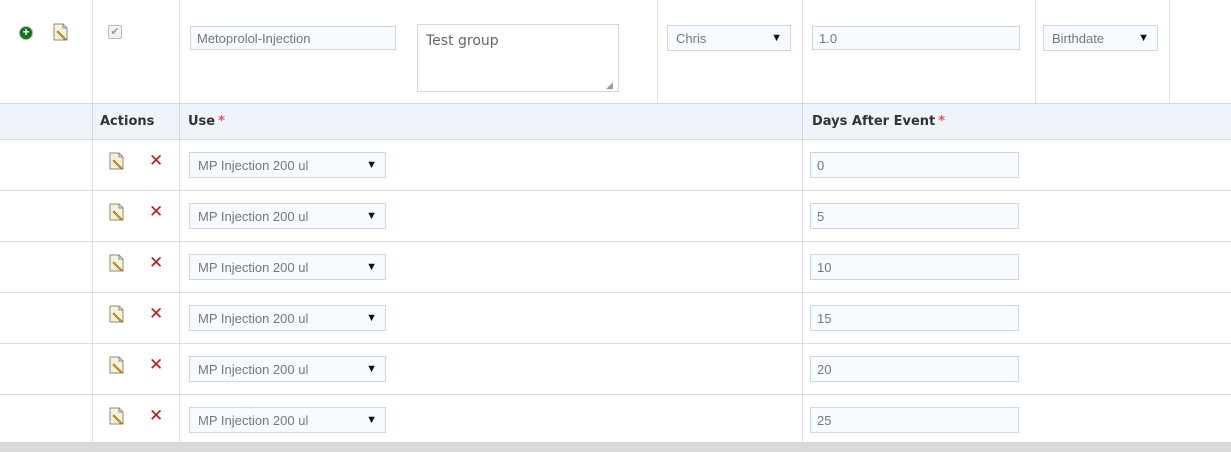  I want to click on checkmark-icon: ✔, so click(115, 32).